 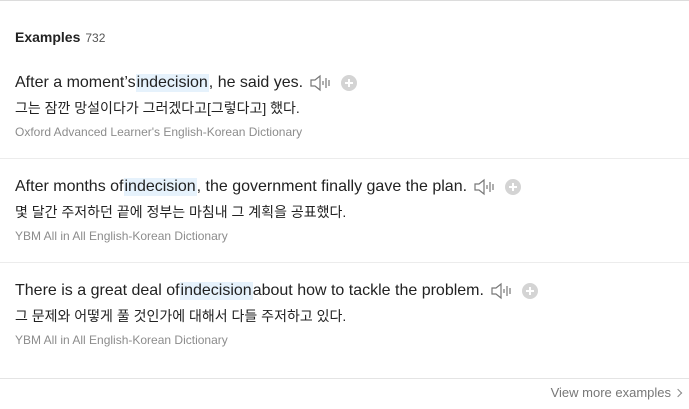 What do you see at coordinates (97, 290) in the screenshot?
I see `sentence-text: There is a great deal of` at bounding box center [97, 290].